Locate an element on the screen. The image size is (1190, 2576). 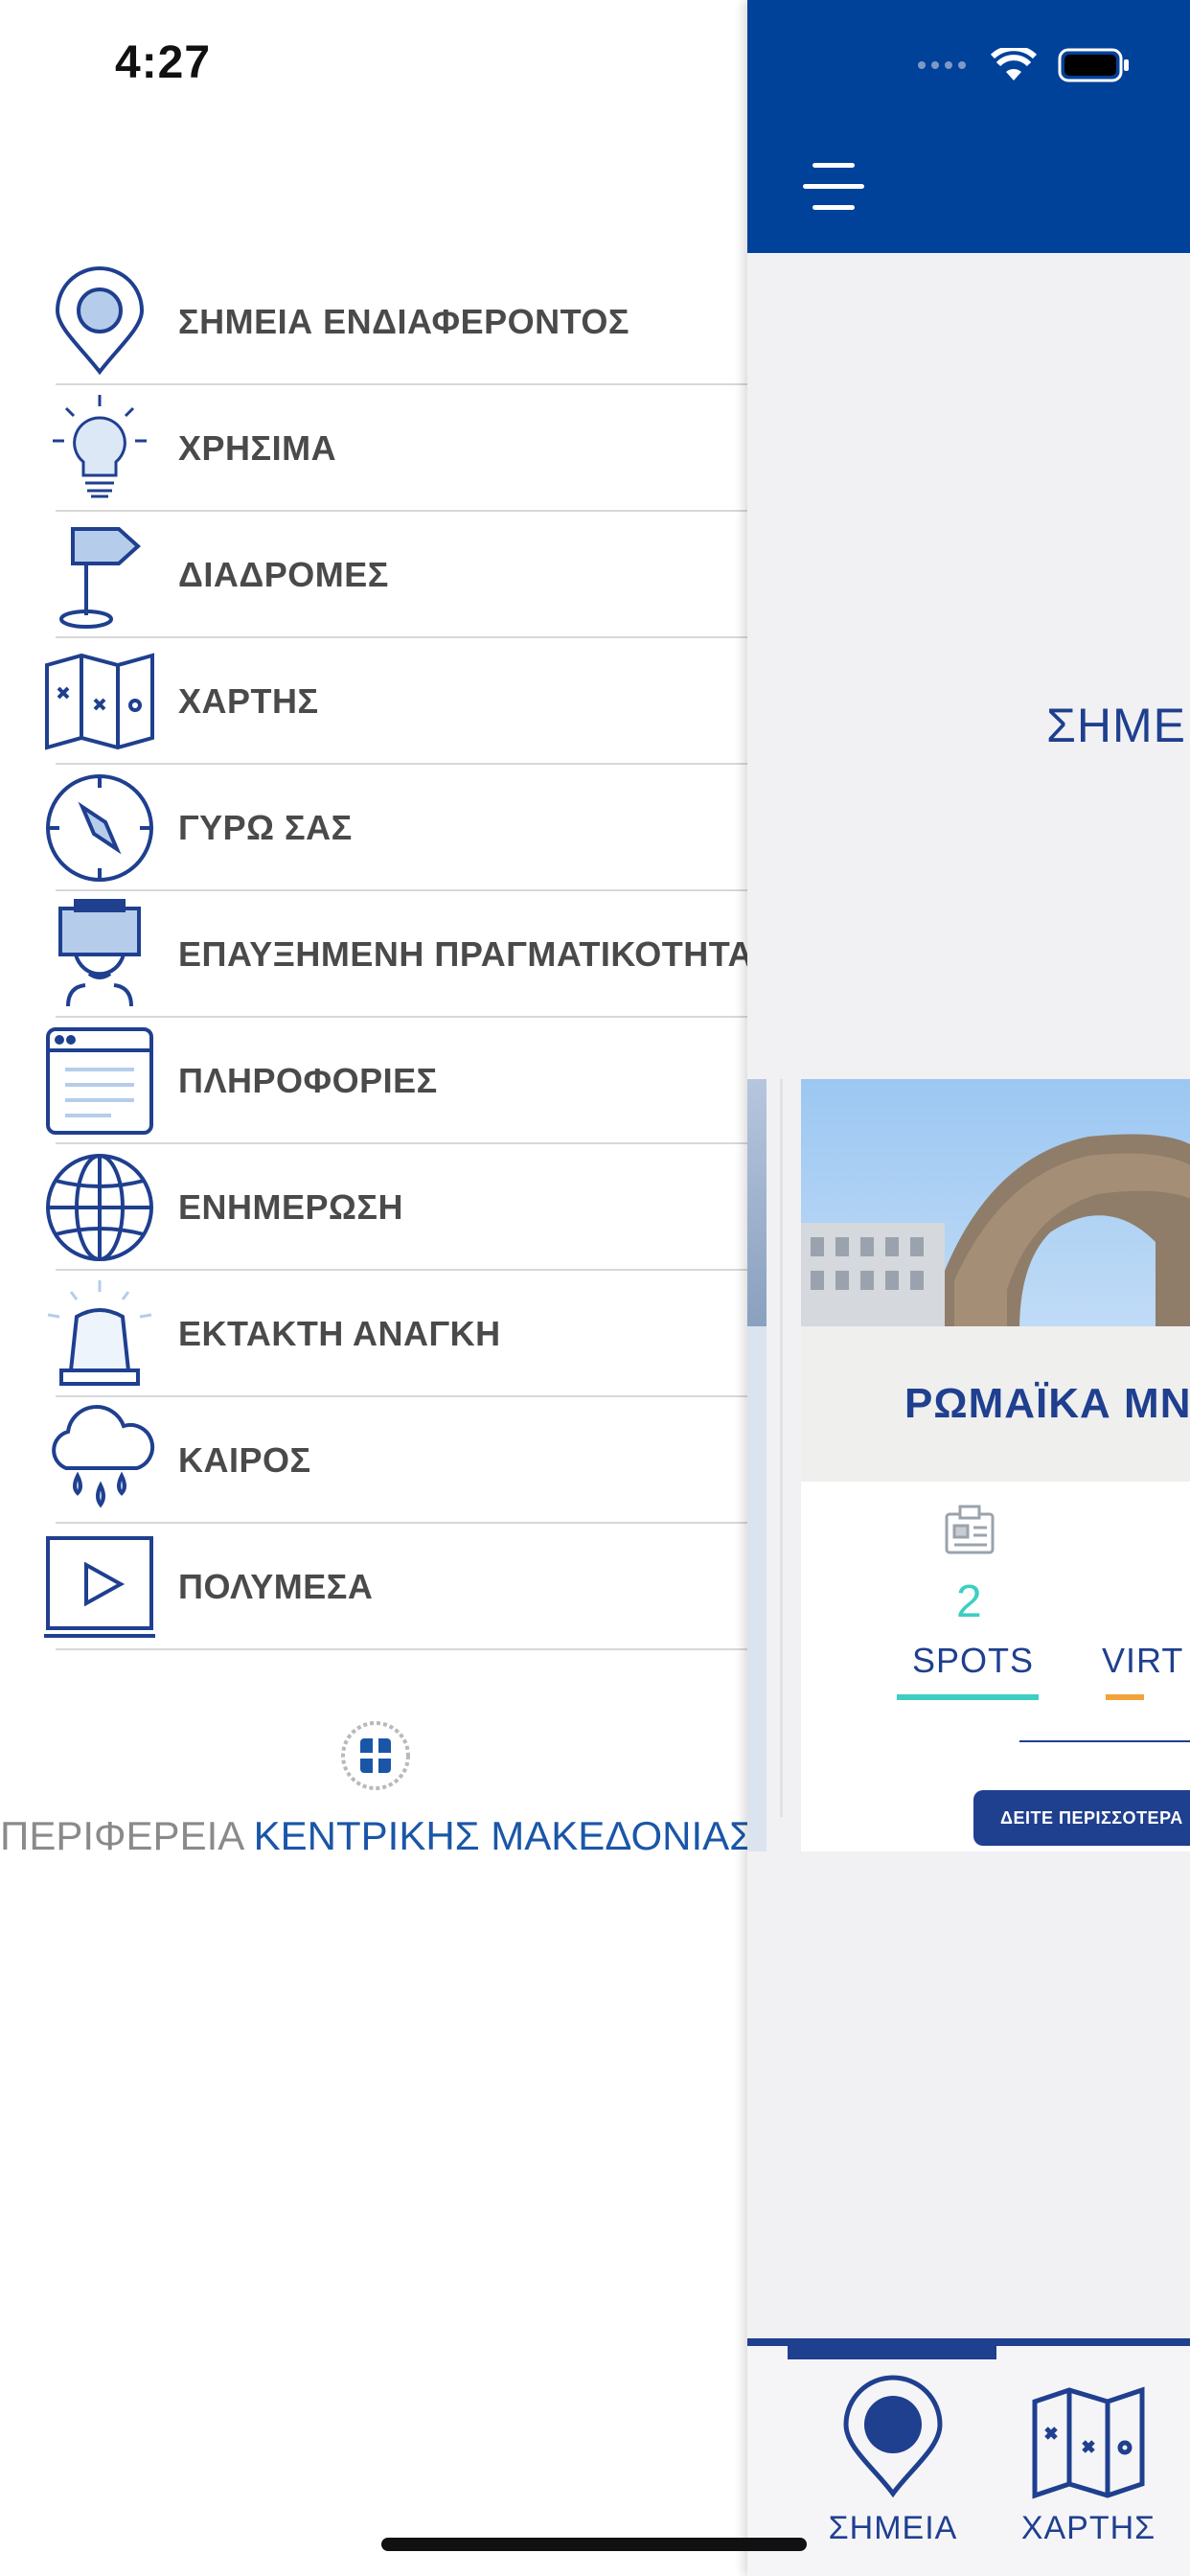
spots-tab: SPOTS is located at coordinates (973, 1661).